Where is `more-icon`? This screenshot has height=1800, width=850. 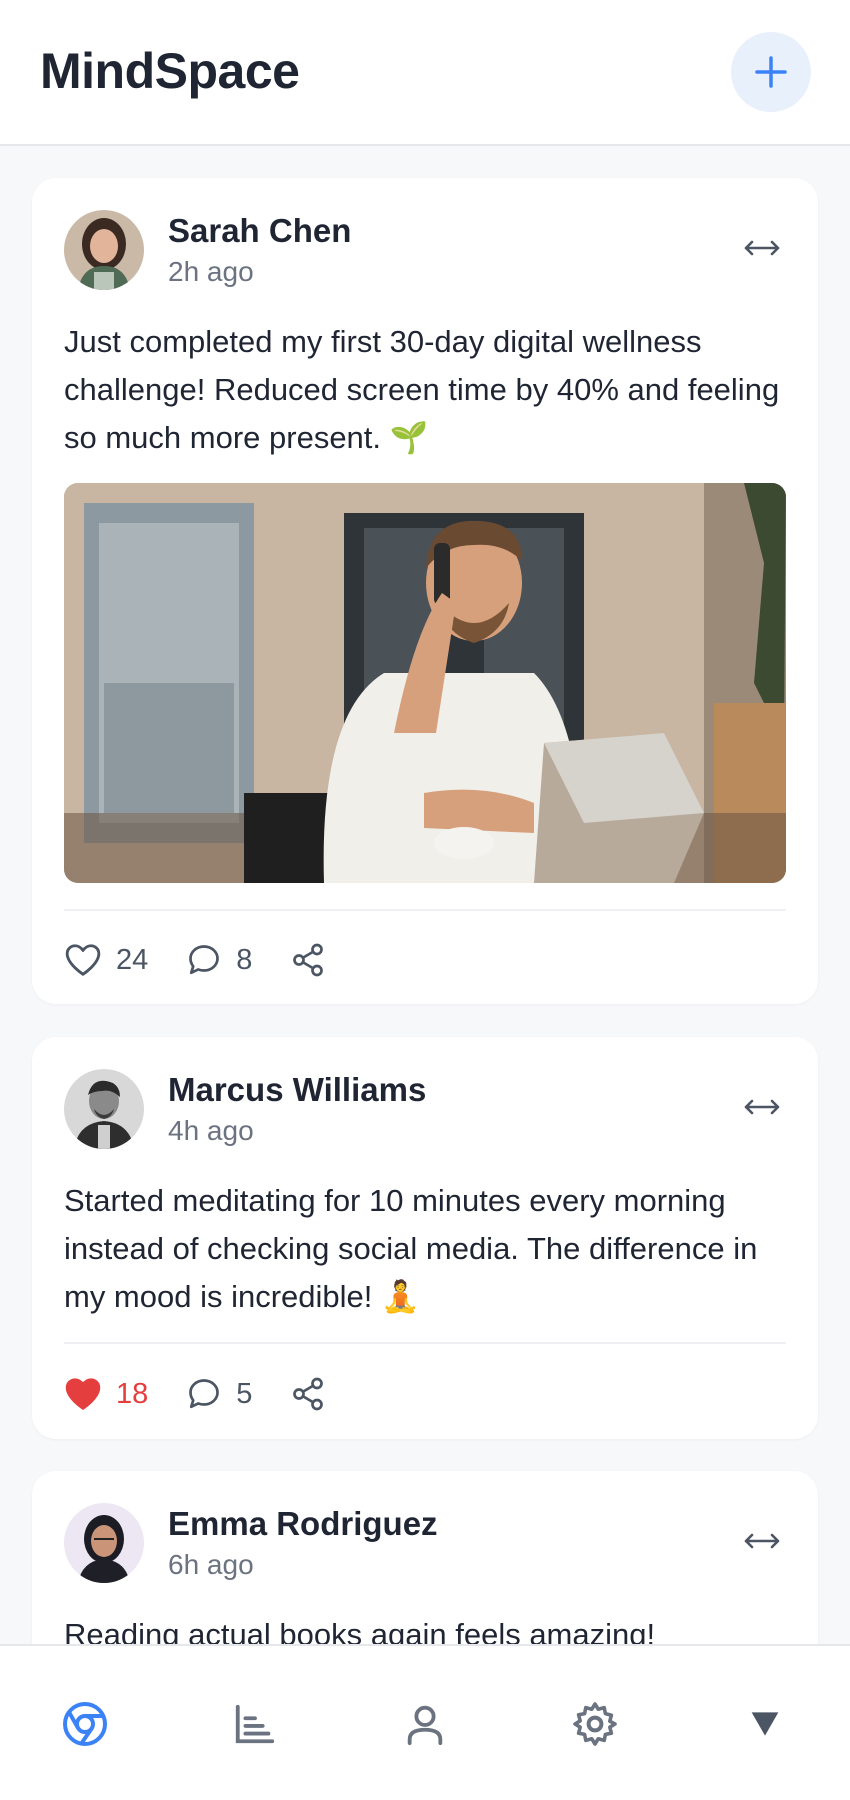
more-icon is located at coordinates (765, 1724).